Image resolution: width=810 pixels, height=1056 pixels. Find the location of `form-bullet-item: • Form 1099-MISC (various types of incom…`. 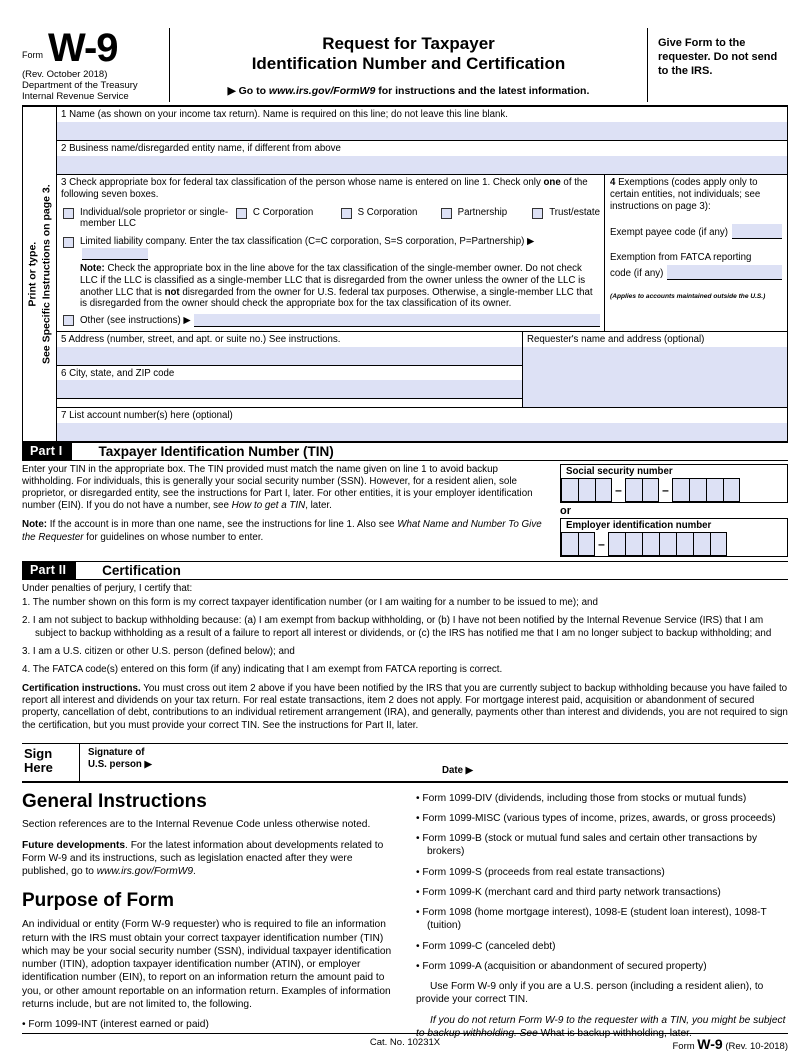

form-bullet-item: • Form 1099-MISC (various types of incom… is located at coordinates (596, 818).